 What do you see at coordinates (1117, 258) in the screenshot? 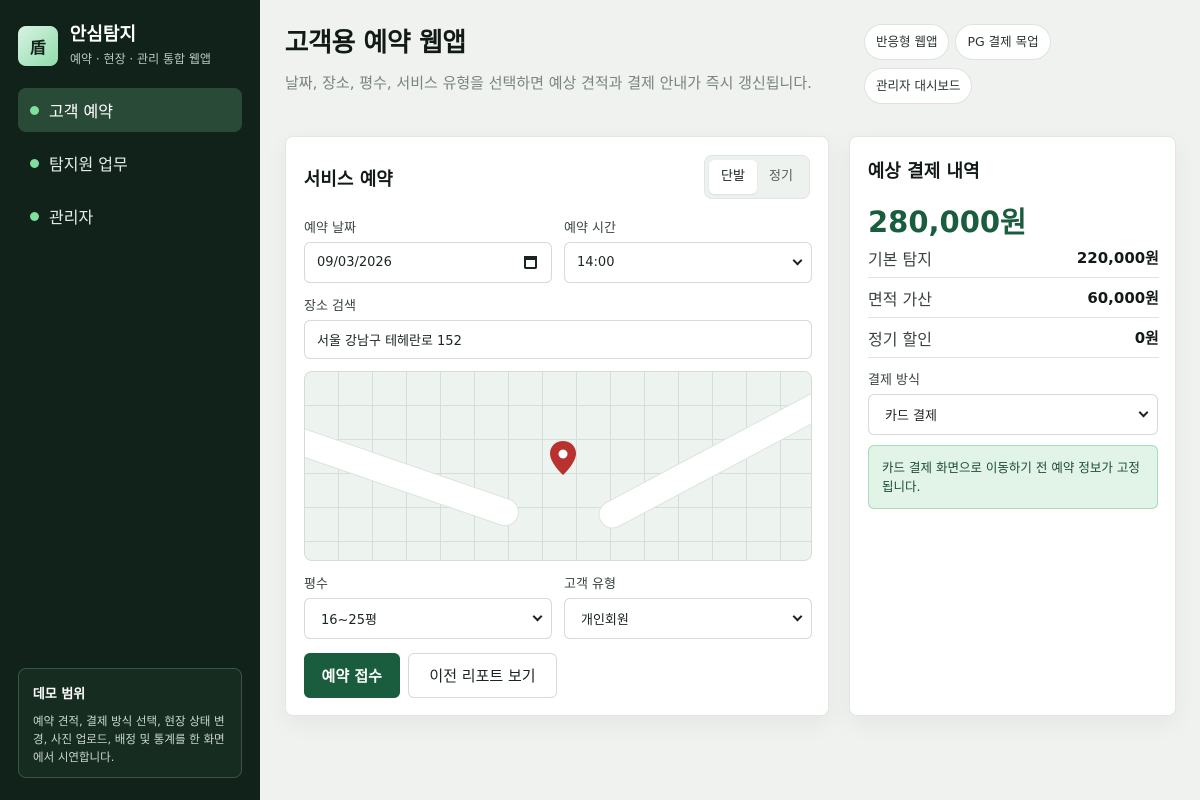
I see `line-item-value: 220,000원` at bounding box center [1117, 258].